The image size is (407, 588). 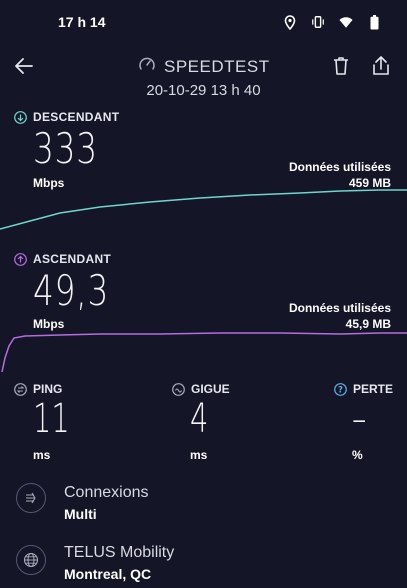 I want to click on app-bar: SPEEDTEST, so click(x=203, y=67).